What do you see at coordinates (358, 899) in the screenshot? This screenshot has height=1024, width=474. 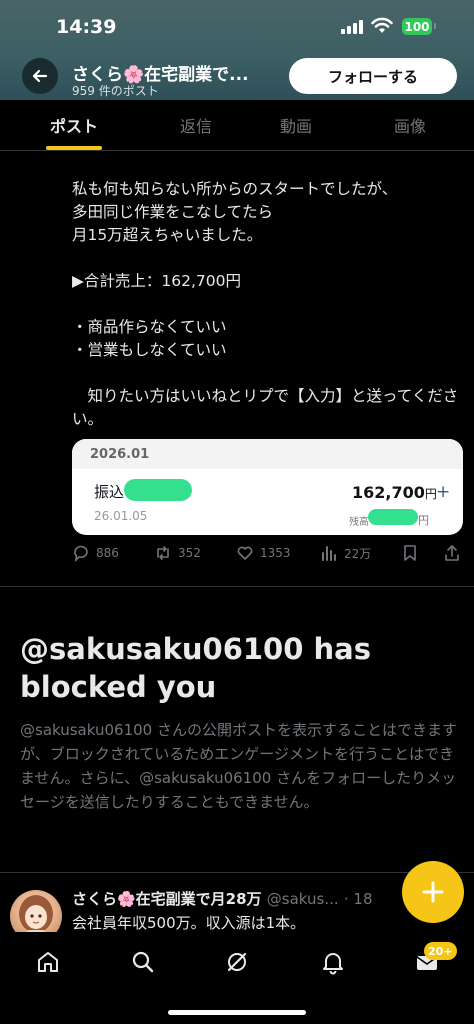 I see `next-post-time: · 18` at bounding box center [358, 899].